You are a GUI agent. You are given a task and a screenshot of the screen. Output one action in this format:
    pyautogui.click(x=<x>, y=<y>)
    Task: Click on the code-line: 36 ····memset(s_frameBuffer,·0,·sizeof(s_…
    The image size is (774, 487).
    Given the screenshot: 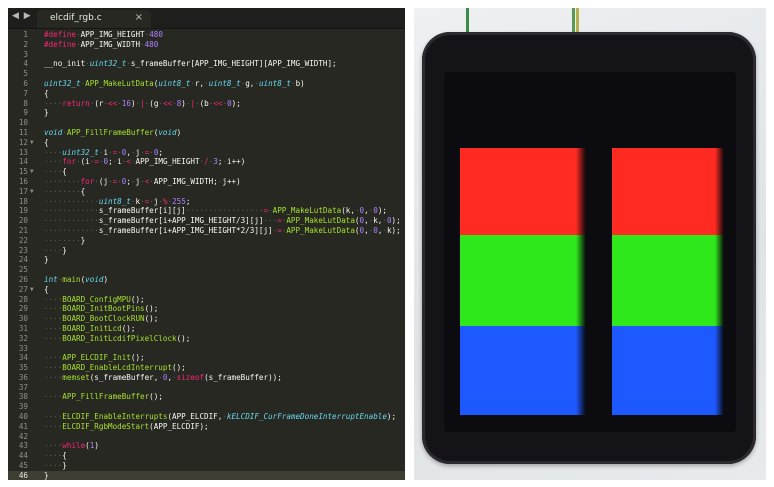 What is the action you would take?
    pyautogui.click(x=206, y=378)
    